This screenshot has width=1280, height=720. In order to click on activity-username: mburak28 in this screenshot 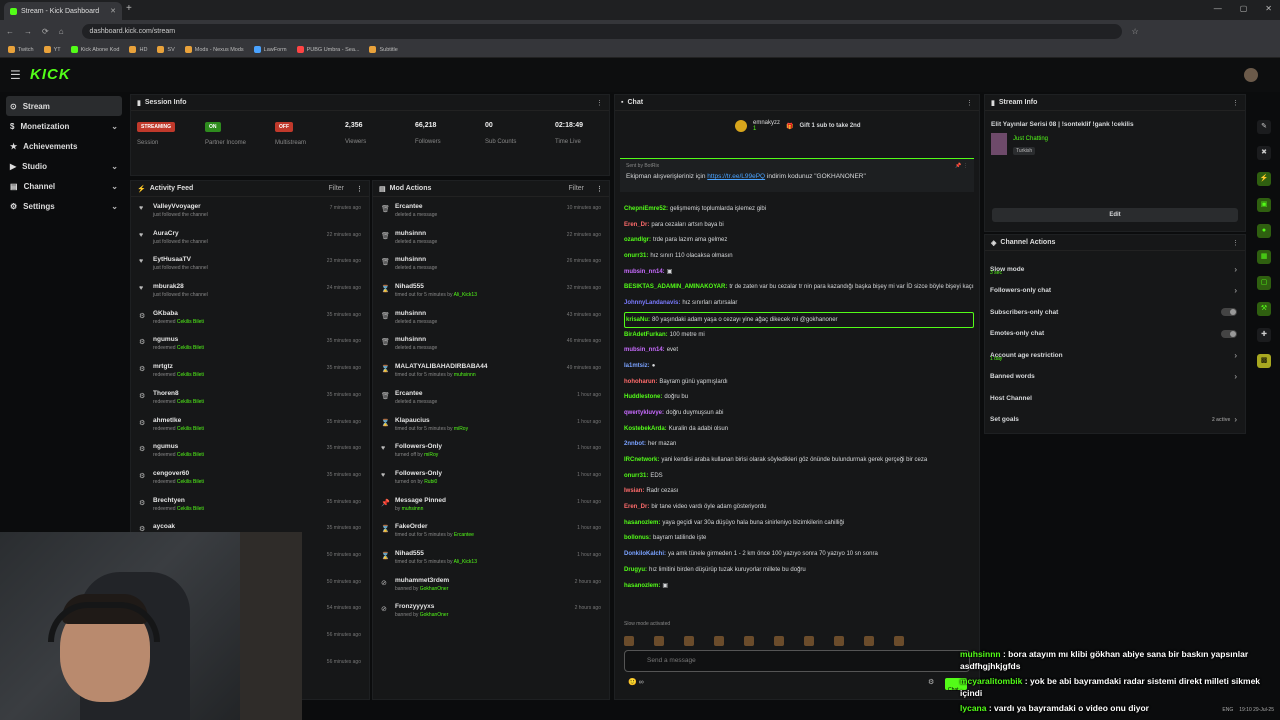, I will do `click(180, 286)`.